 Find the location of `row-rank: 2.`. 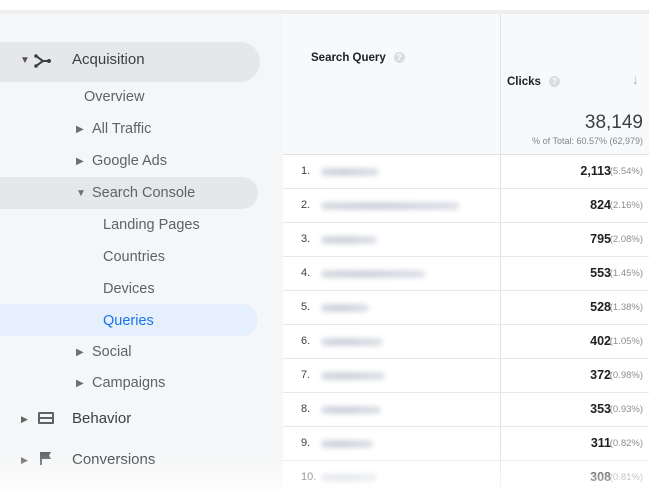

row-rank: 2. is located at coordinates (306, 205).